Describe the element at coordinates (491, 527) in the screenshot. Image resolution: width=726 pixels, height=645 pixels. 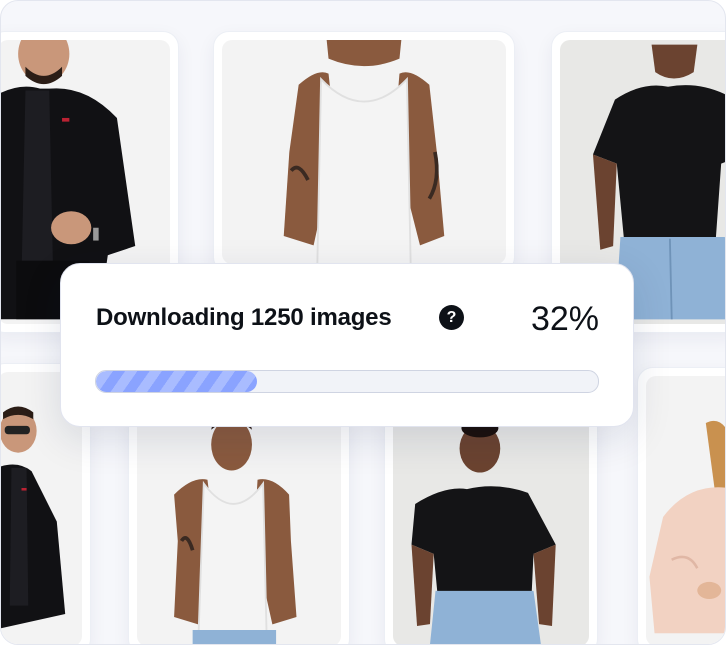
I see `photo-woman-black-tshirt` at that location.